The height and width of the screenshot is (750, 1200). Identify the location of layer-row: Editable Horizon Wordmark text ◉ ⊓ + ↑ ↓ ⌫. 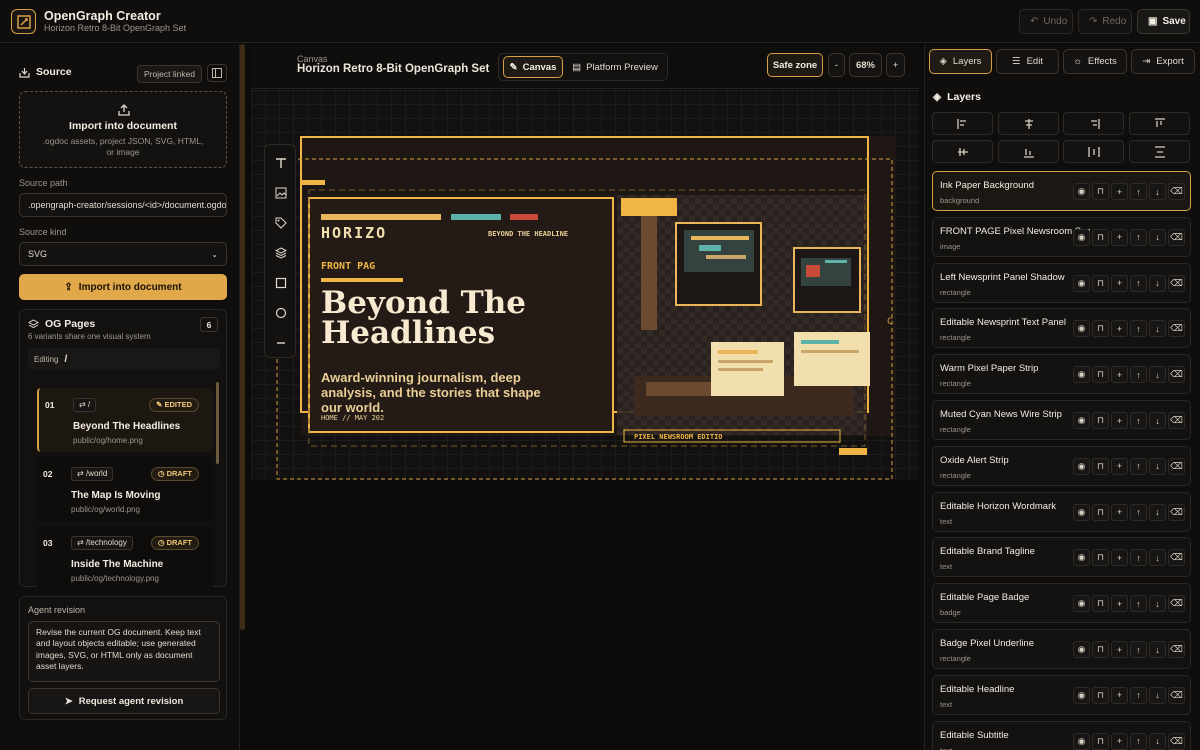
(1061, 511).